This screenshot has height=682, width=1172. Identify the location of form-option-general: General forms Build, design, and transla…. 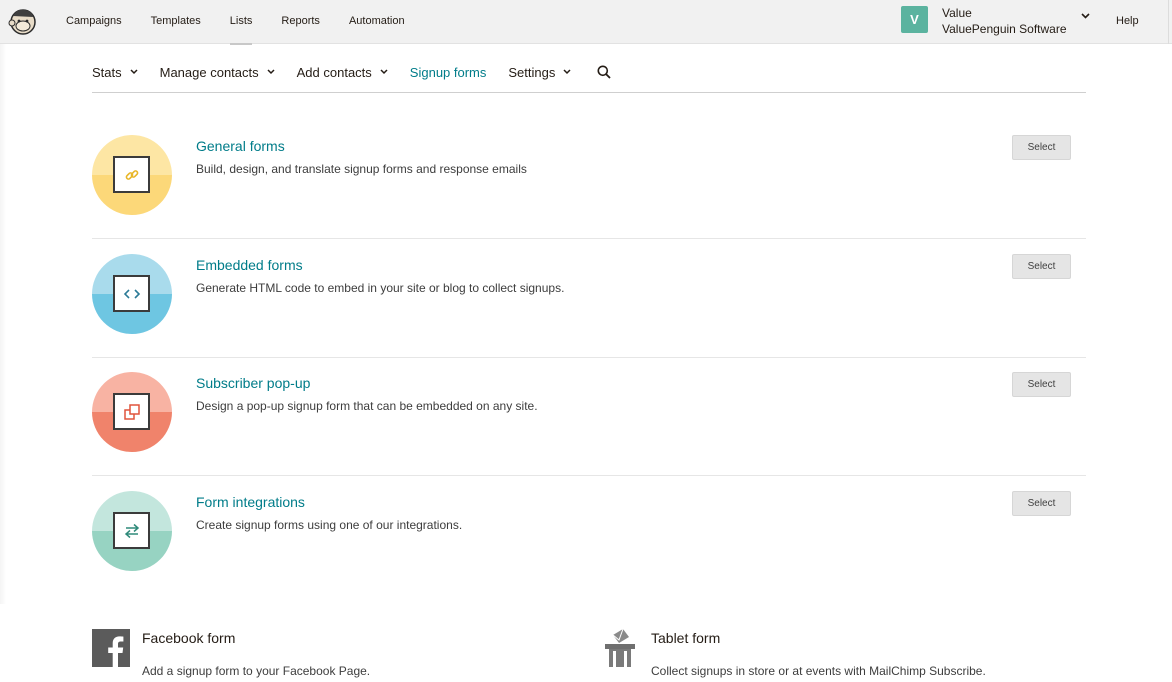
(589, 179).